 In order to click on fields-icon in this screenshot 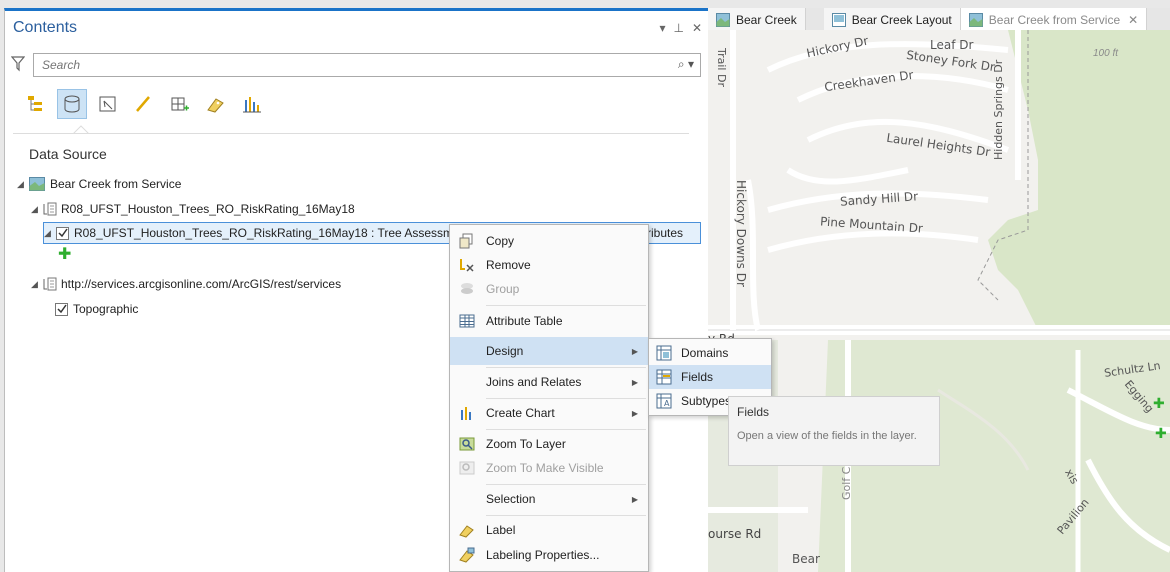, I will do `click(664, 377)`.